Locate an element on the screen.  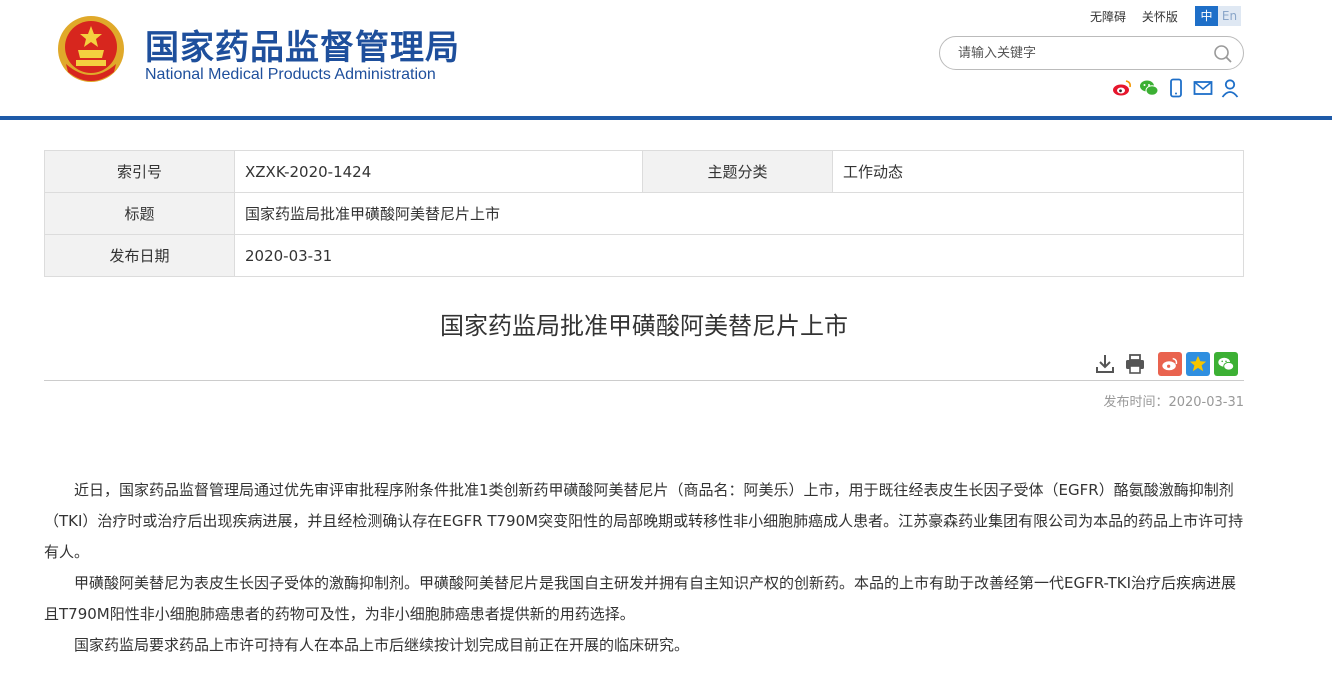
wechat-glyph-icon is located at coordinates (1226, 364).